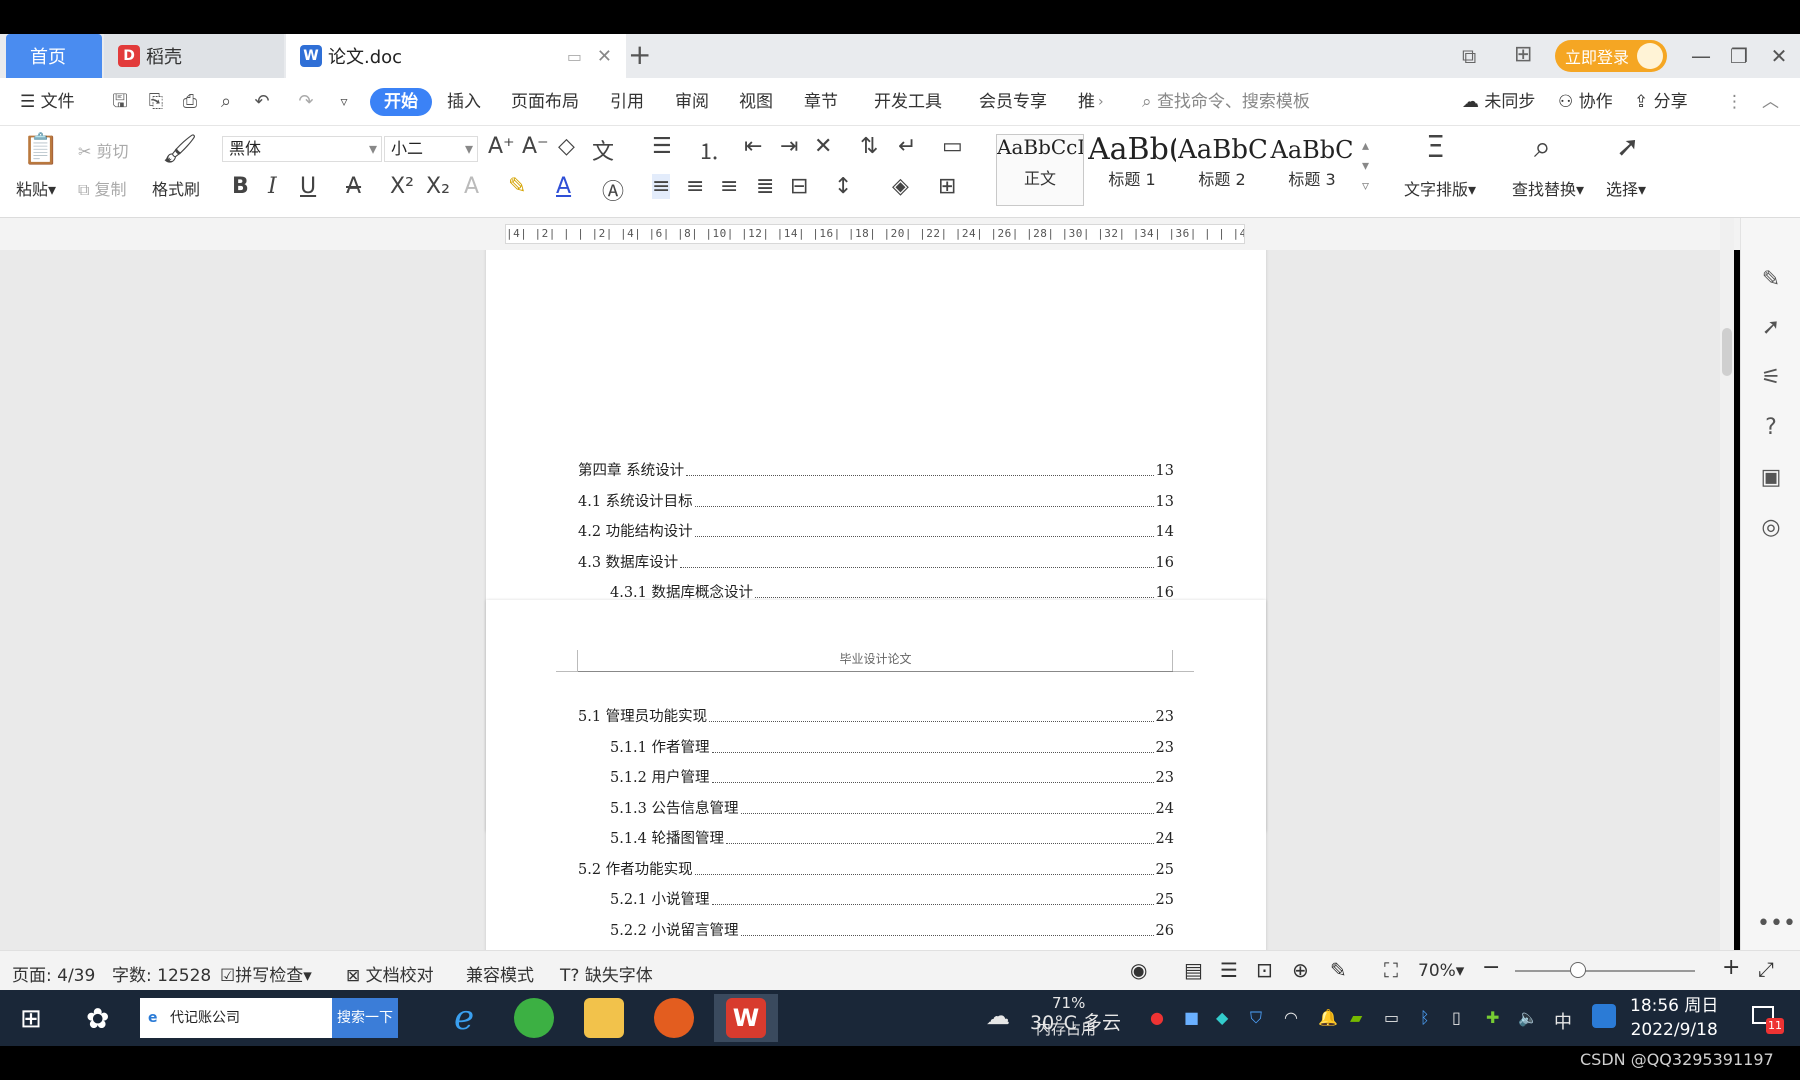  I want to click on menu-developer: 开发工具, so click(908, 102).